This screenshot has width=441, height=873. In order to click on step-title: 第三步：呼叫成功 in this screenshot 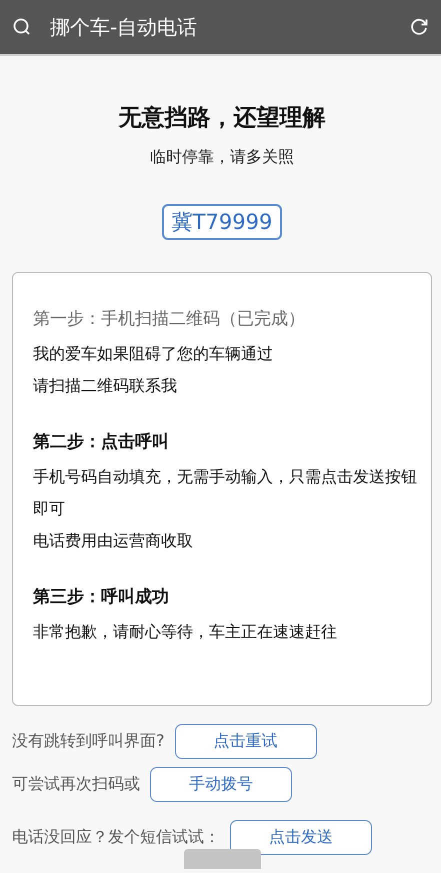, I will do `click(101, 597)`.